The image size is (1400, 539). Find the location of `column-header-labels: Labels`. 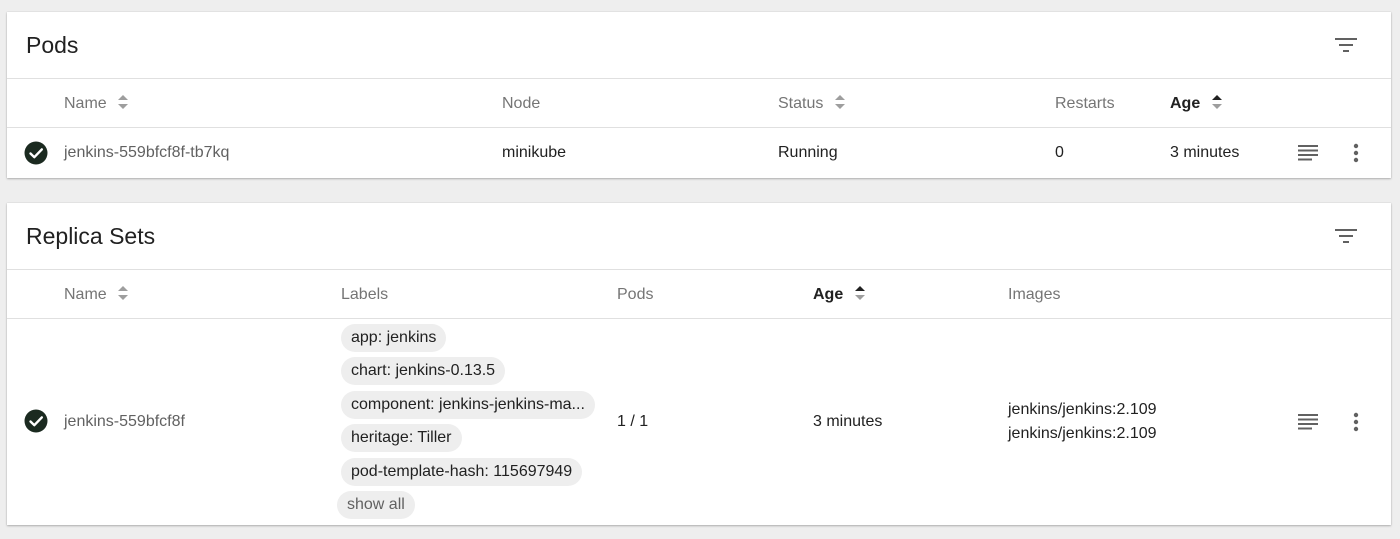

column-header-labels: Labels is located at coordinates (365, 294).